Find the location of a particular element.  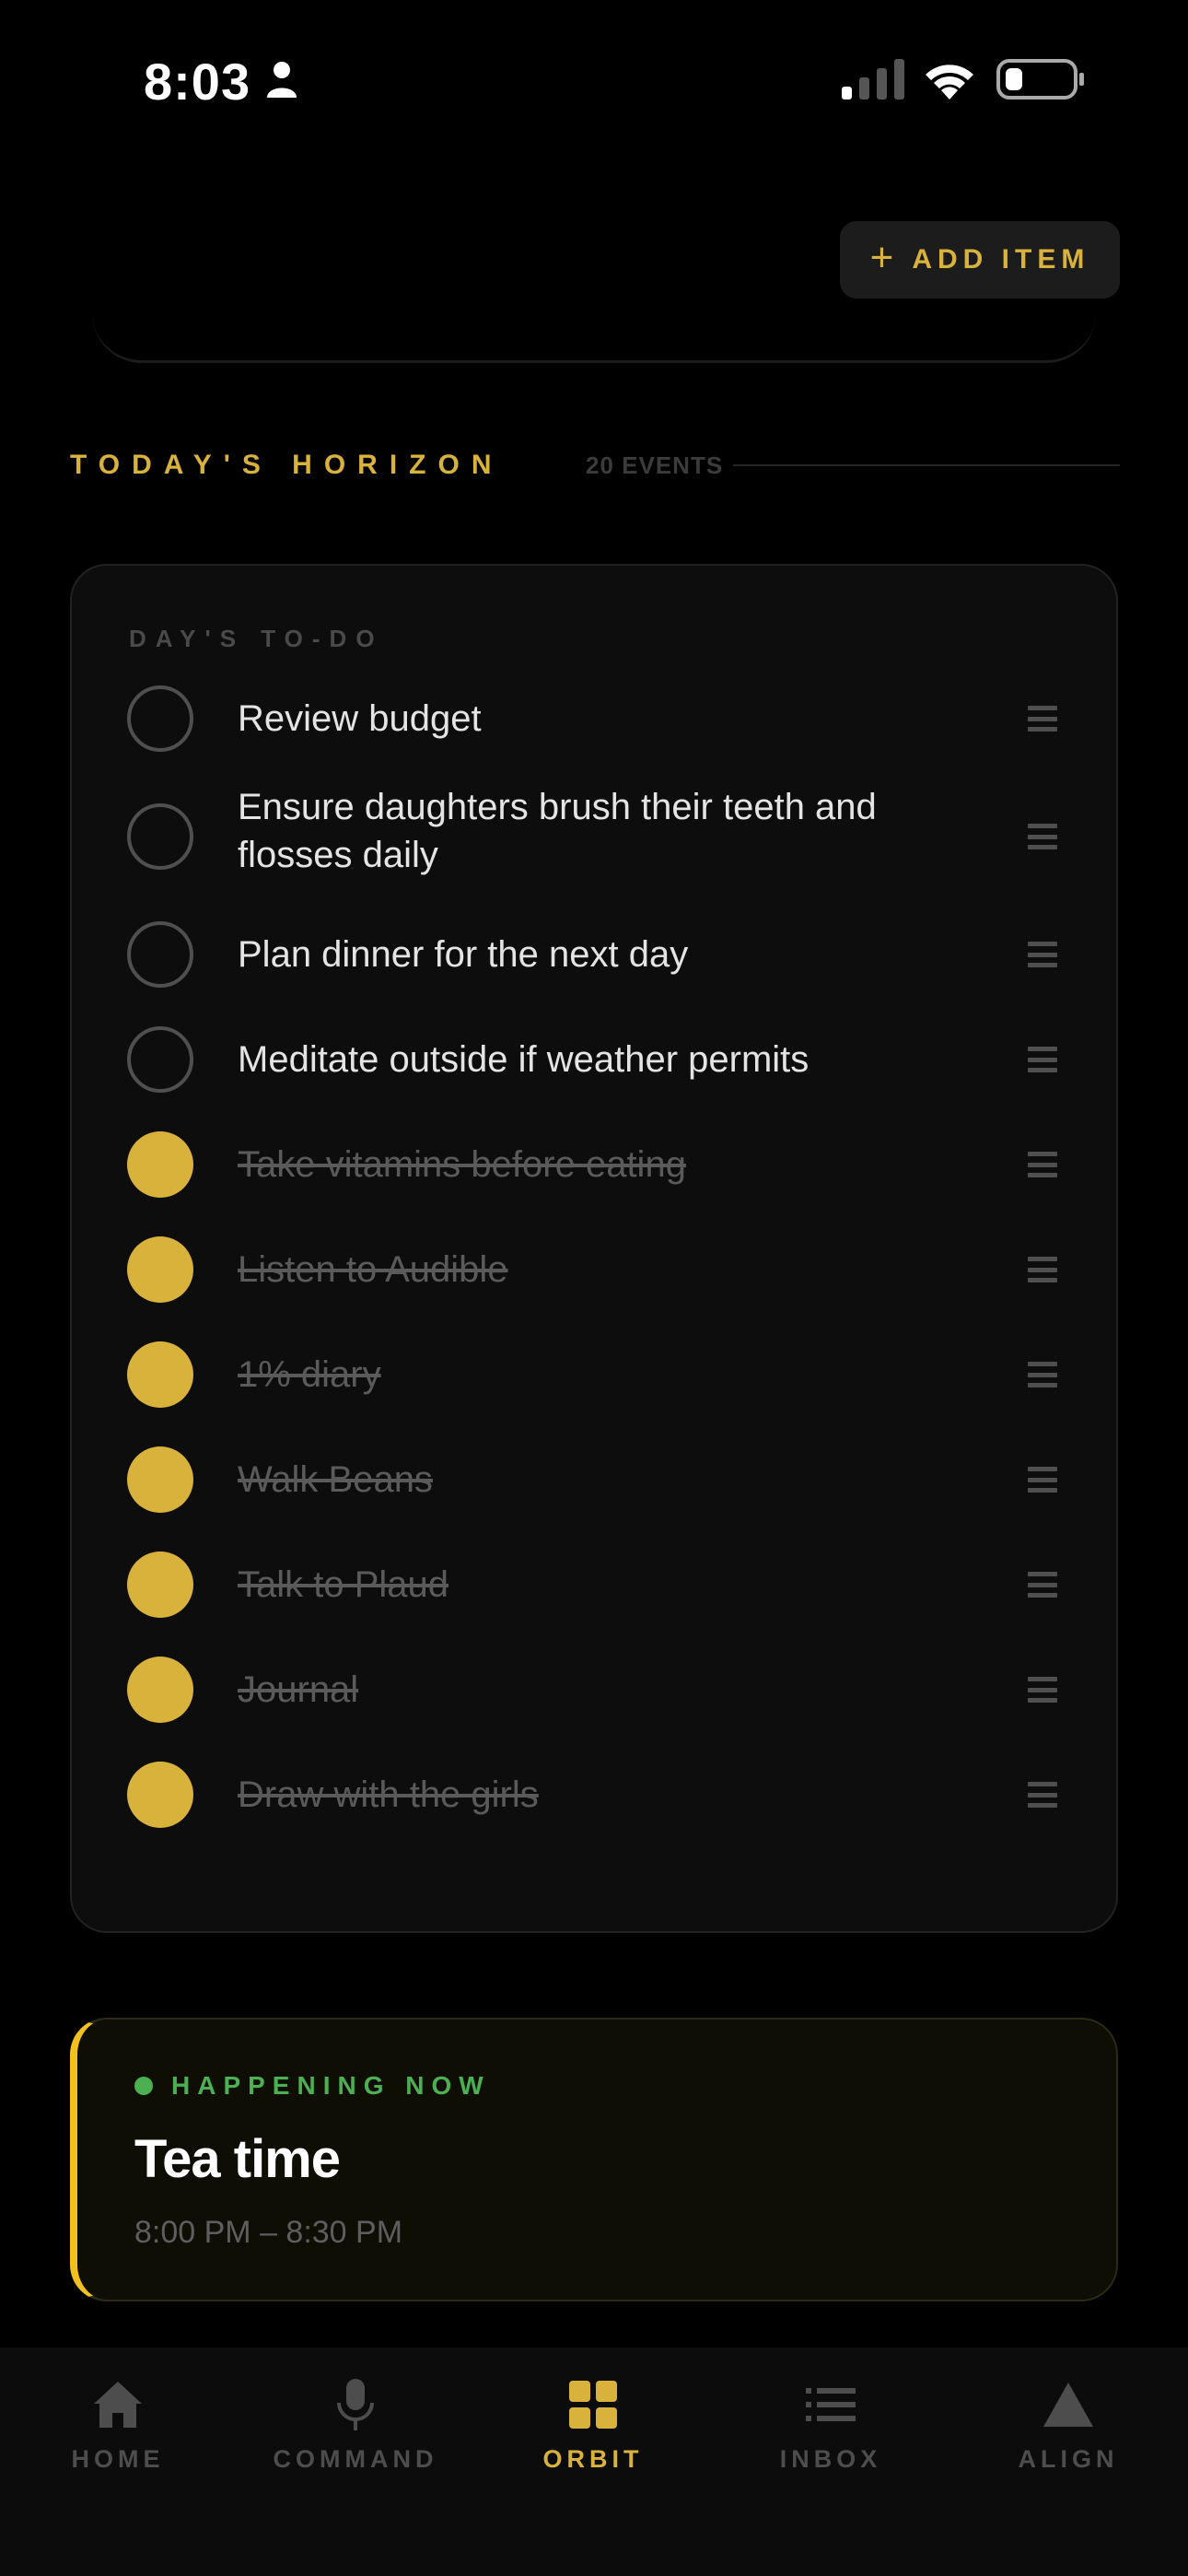

microphone-icon is located at coordinates (355, 2404).